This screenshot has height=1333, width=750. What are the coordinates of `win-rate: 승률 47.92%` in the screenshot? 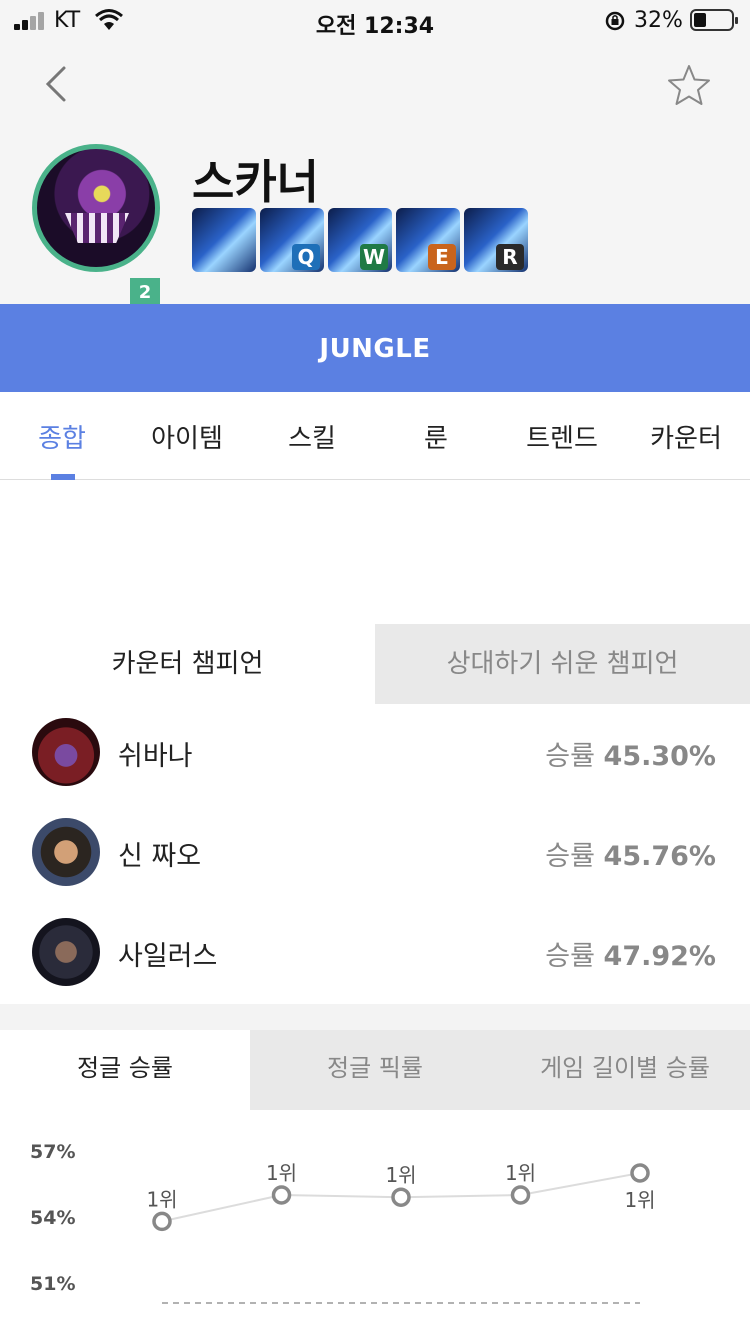 It's located at (630, 953).